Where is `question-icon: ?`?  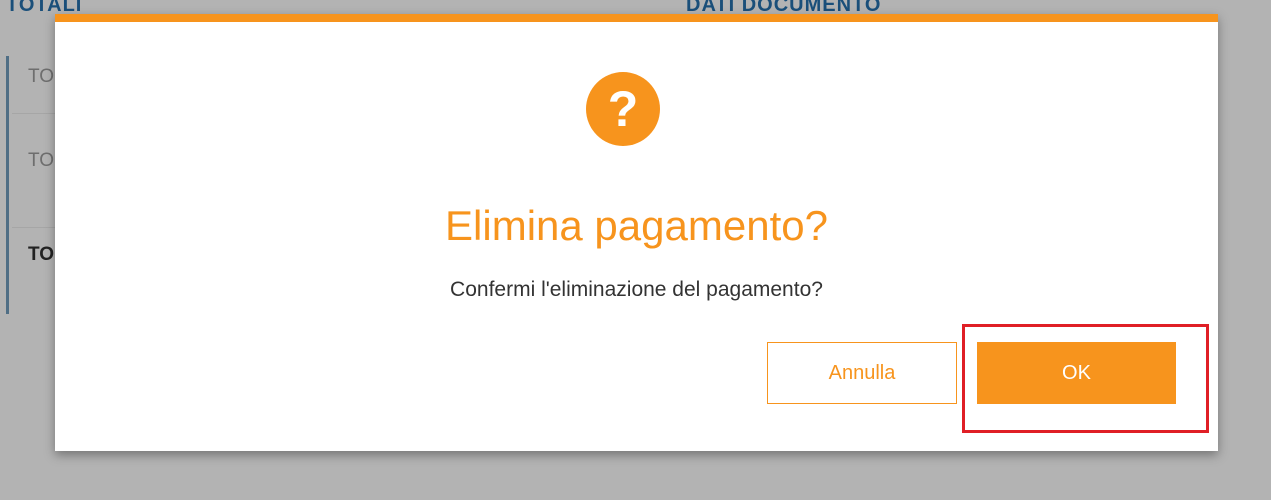 question-icon: ? is located at coordinates (623, 109).